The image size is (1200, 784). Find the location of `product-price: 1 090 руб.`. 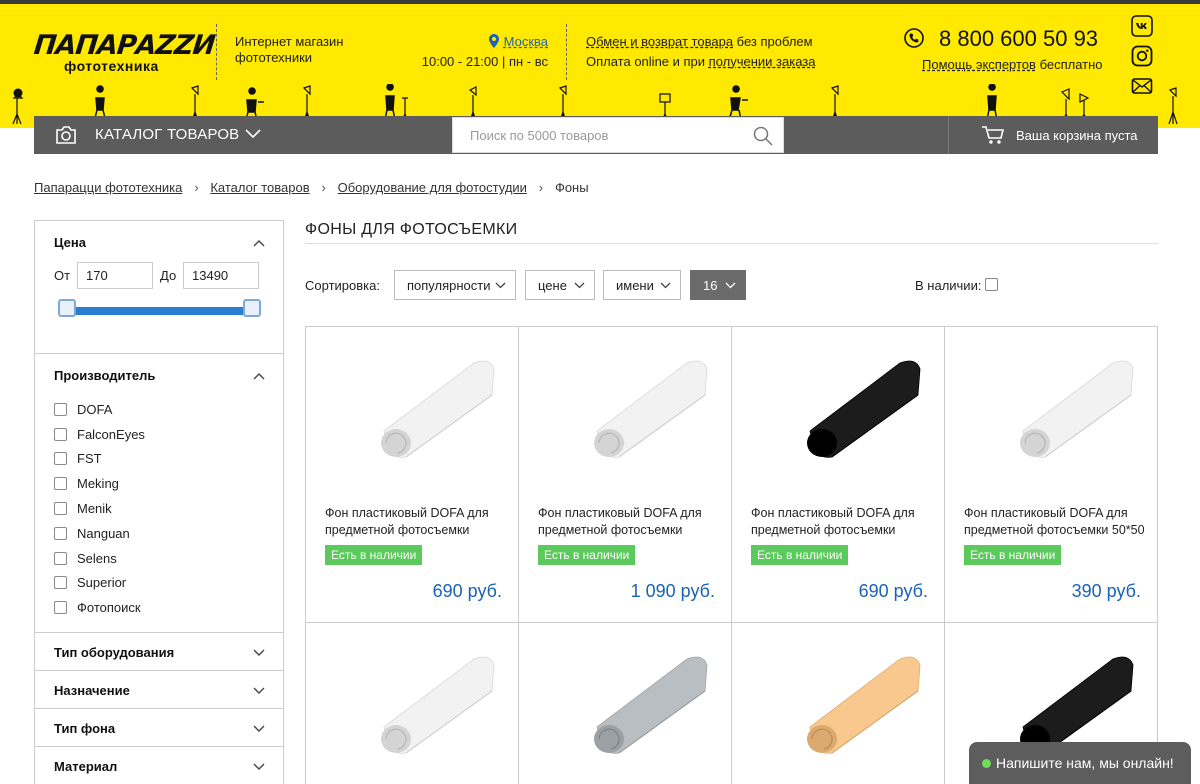

product-price: 1 090 руб. is located at coordinates (672, 591).